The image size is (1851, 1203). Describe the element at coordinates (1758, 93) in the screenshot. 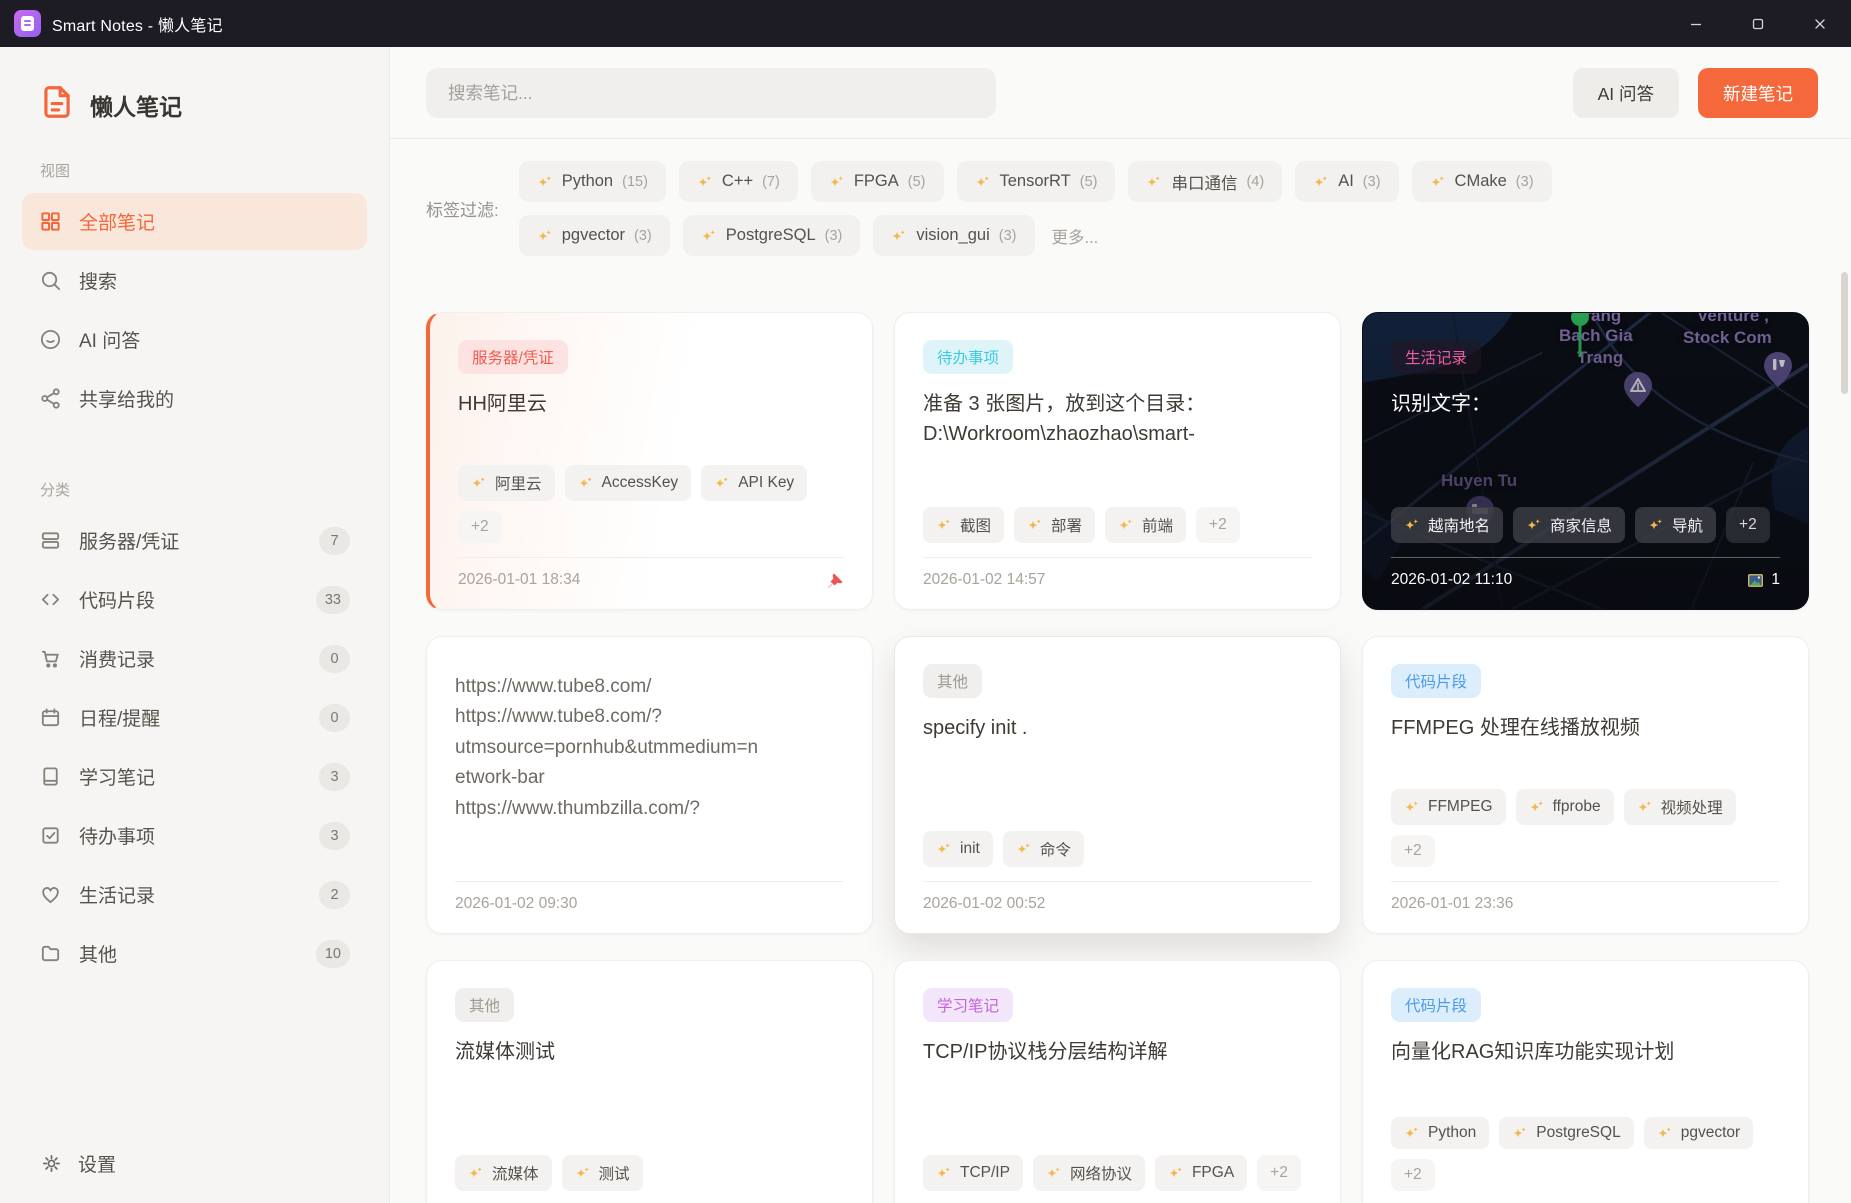

I see `new-note-button: 新建笔记` at that location.